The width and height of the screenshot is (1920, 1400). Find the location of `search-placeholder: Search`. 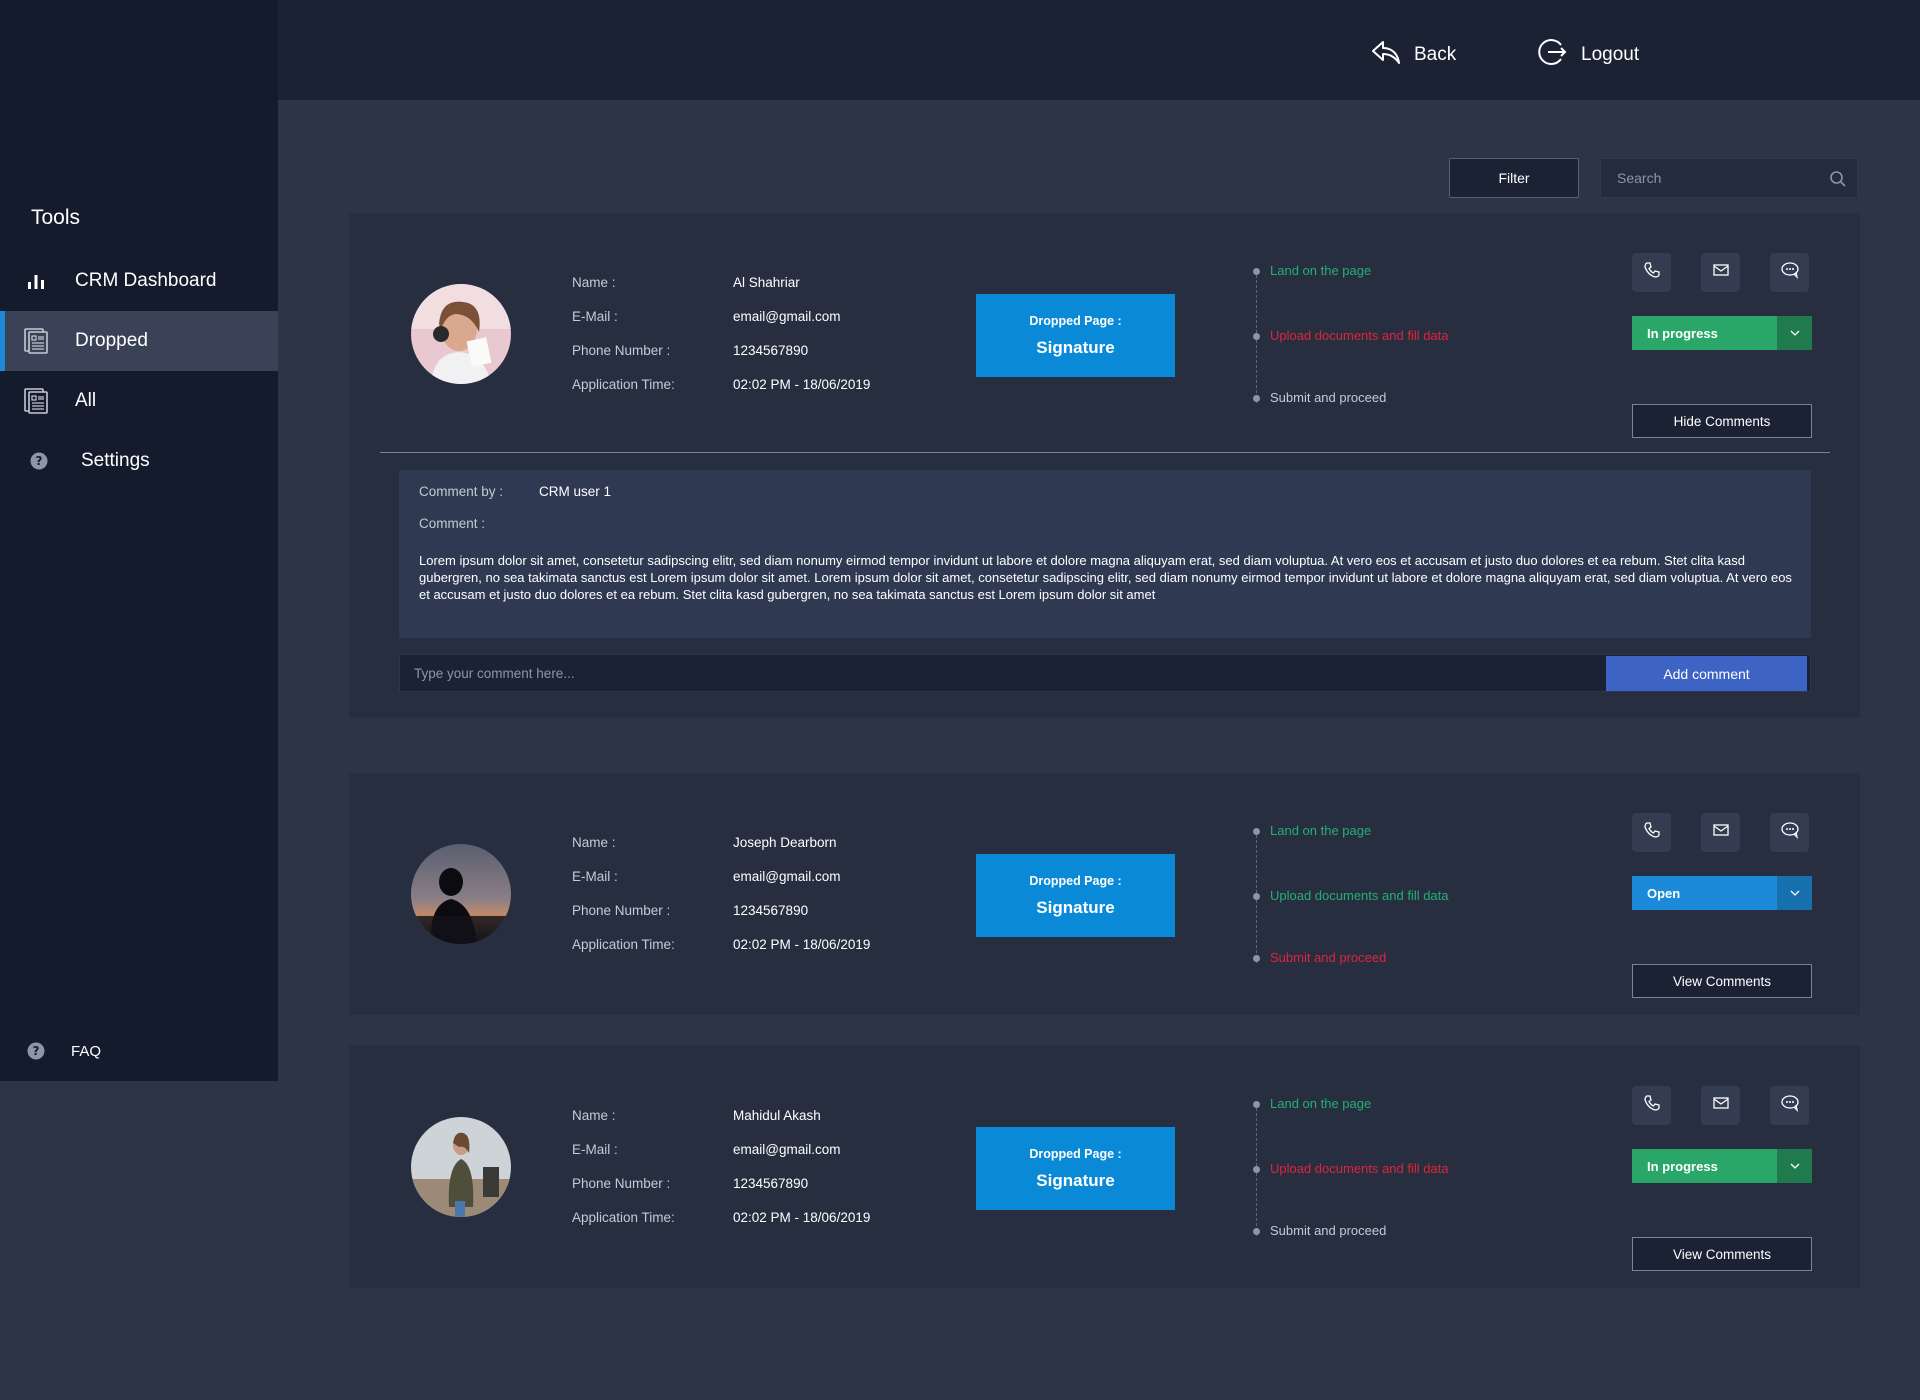

search-placeholder: Search is located at coordinates (1639, 178).